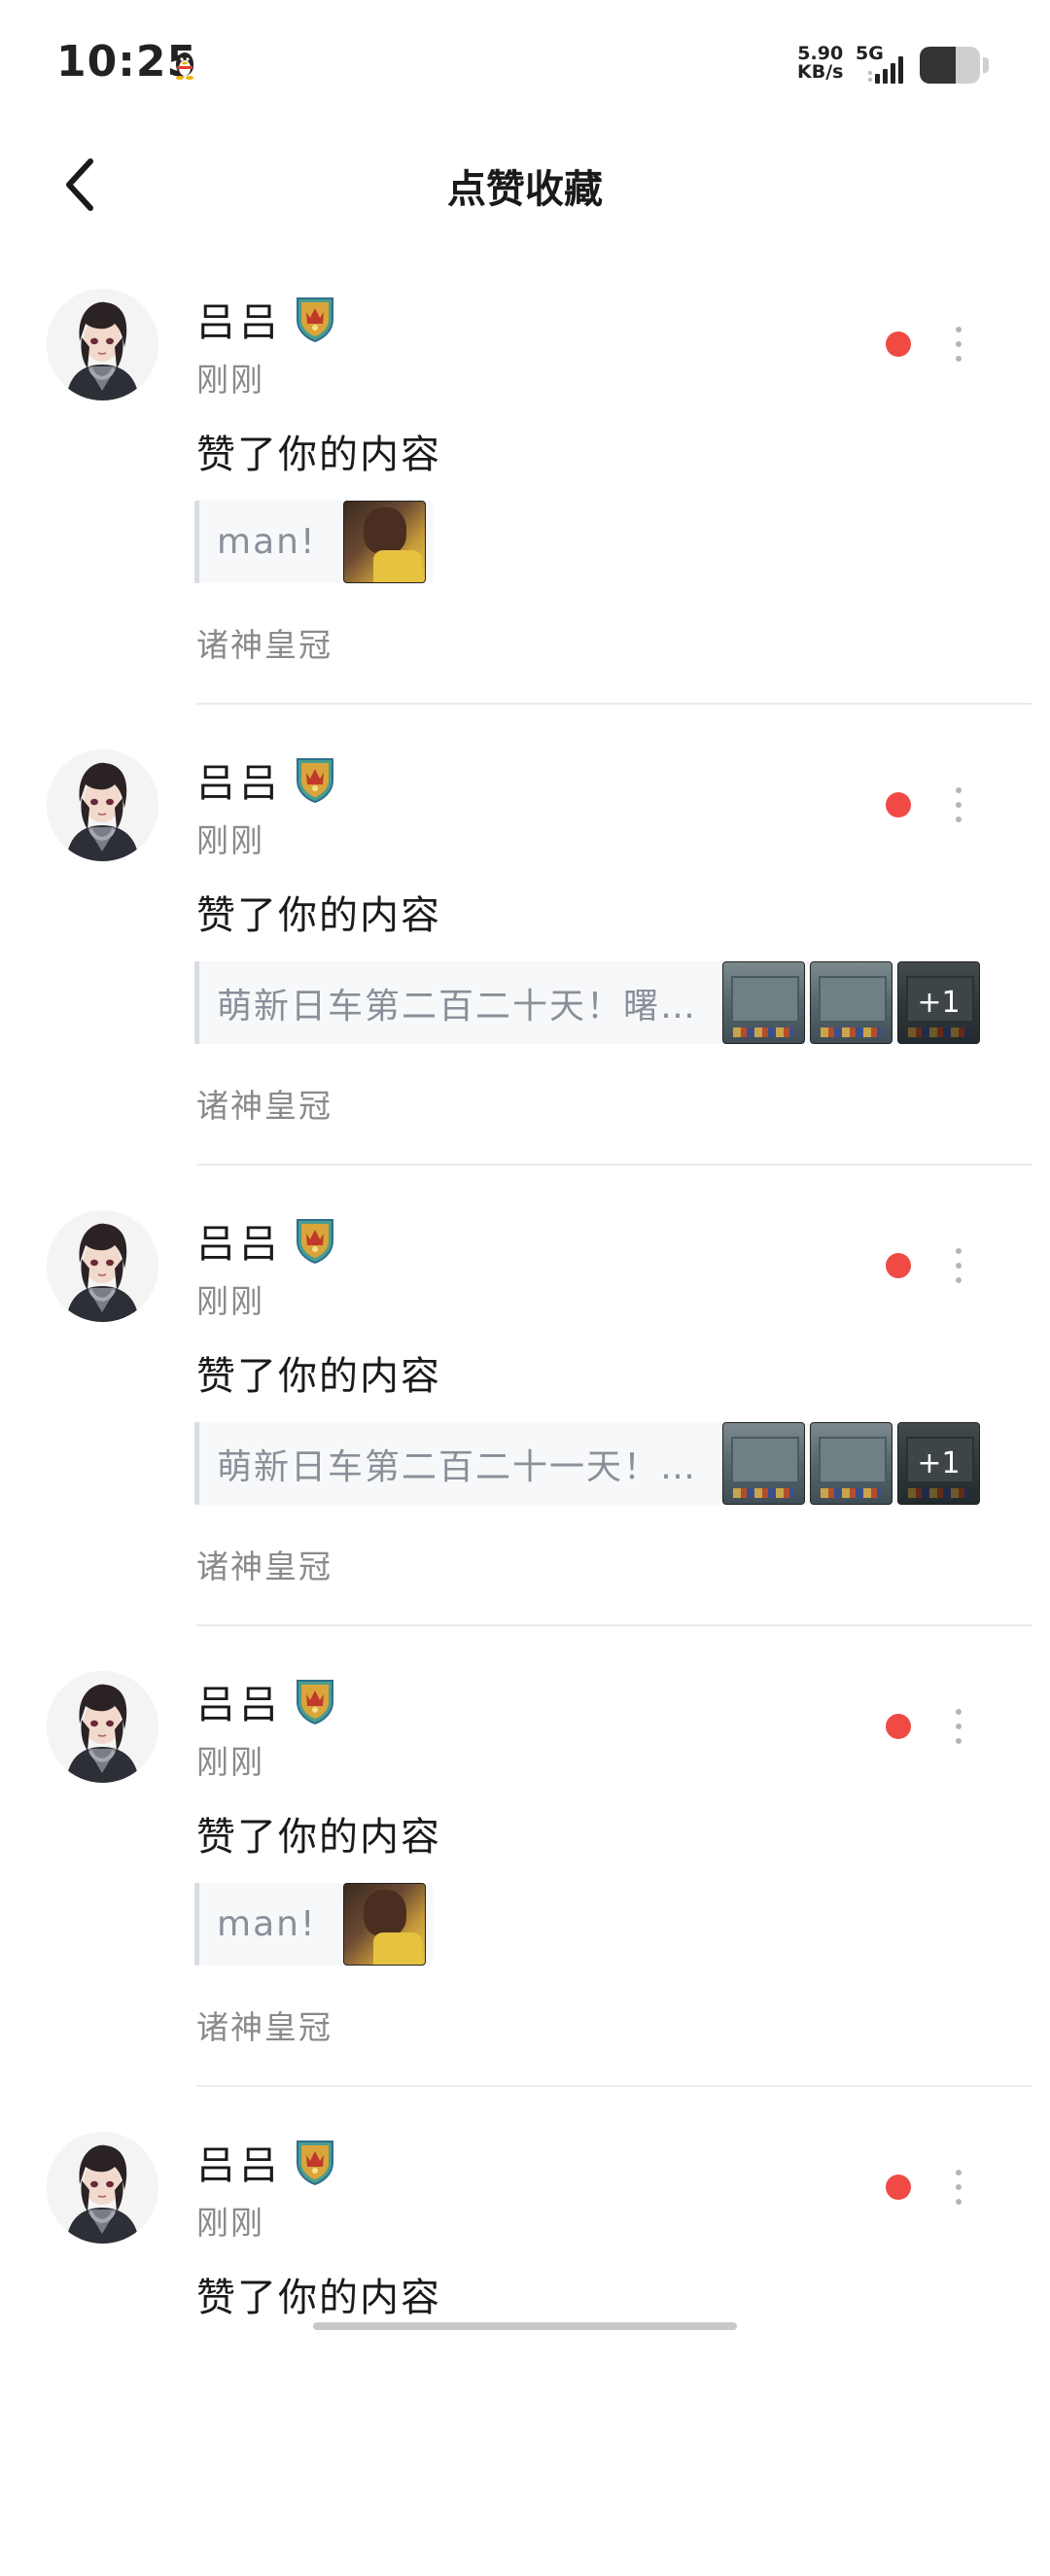  What do you see at coordinates (938, 65) in the screenshot?
I see `battery-level` at bounding box center [938, 65].